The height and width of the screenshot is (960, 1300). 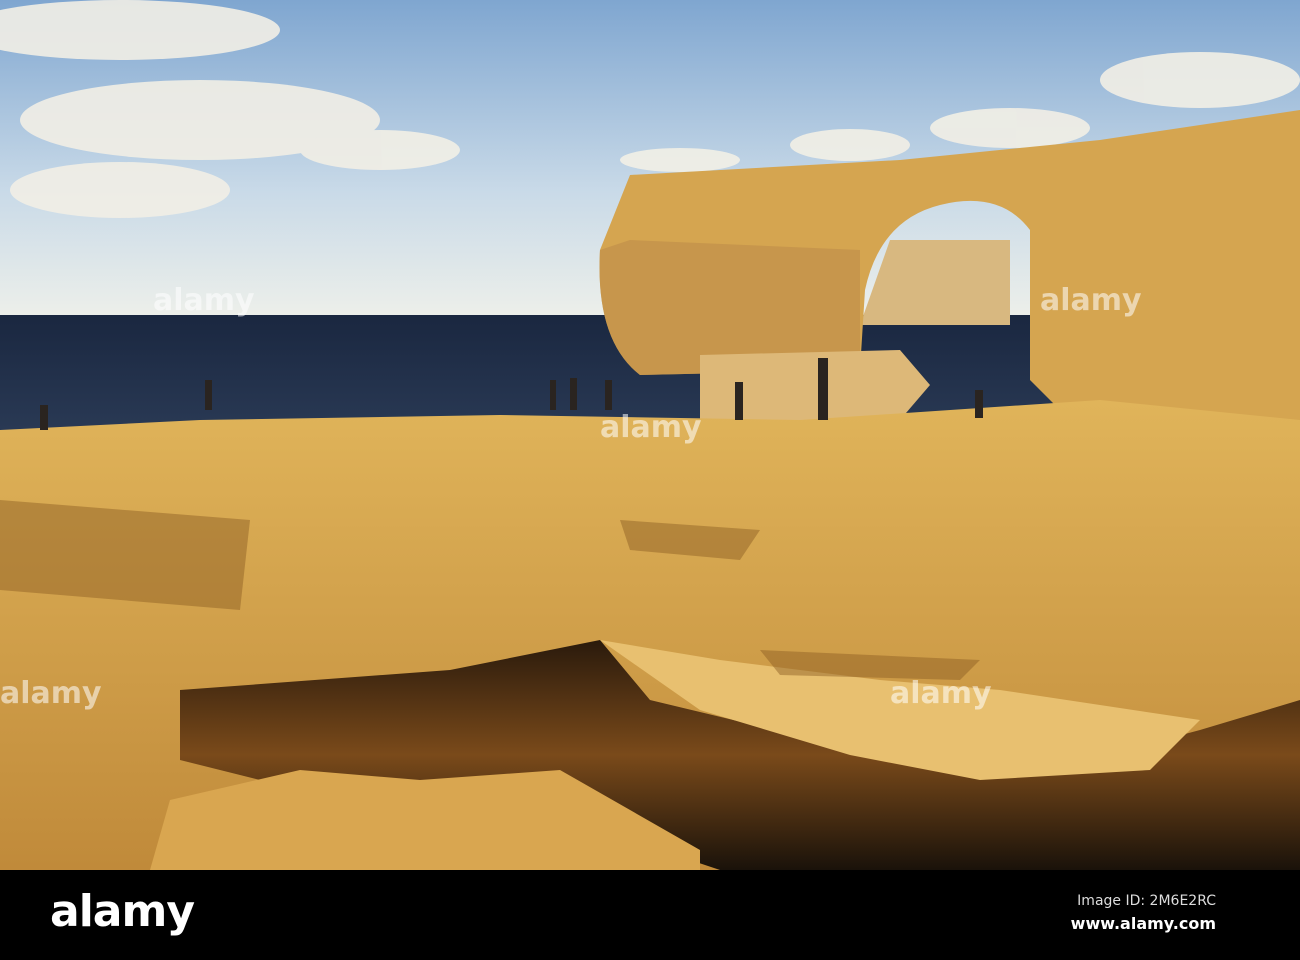 I want to click on image-id: Image ID: 2M6E2RC, so click(x=1146, y=901).